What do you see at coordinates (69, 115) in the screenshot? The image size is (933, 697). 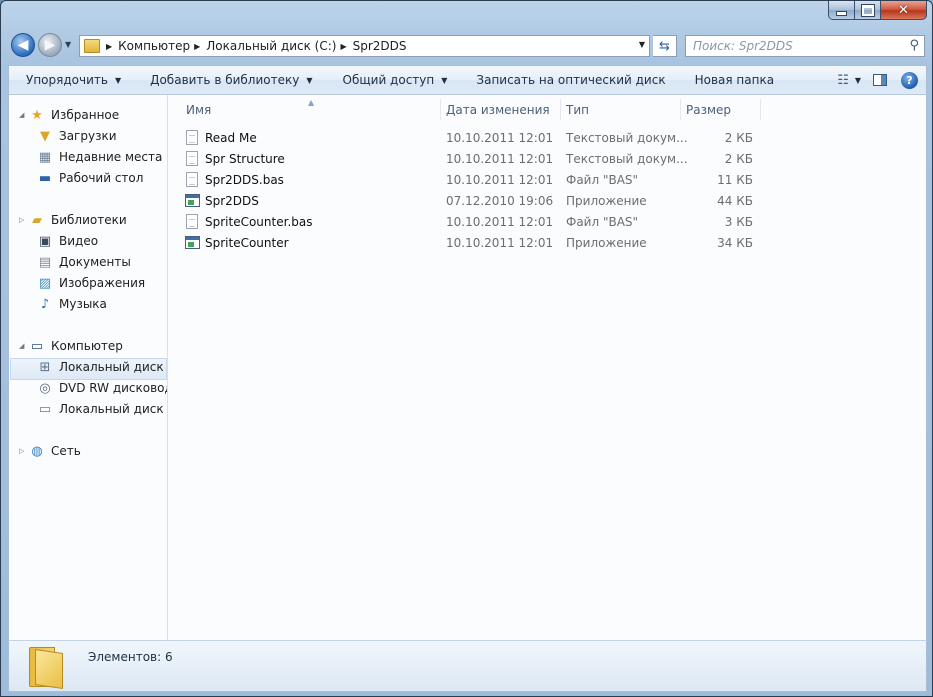 I see `nav-group-favorites: ◢ ★ Избранное` at bounding box center [69, 115].